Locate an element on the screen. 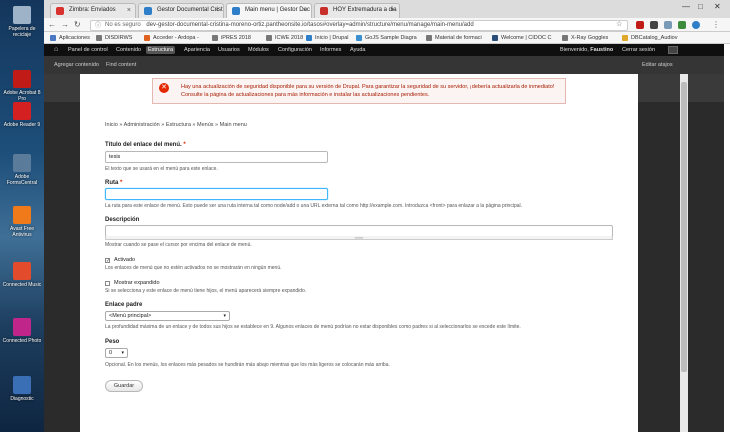 The image size is (730, 432). reload-icon: ↻ is located at coordinates (77, 24).